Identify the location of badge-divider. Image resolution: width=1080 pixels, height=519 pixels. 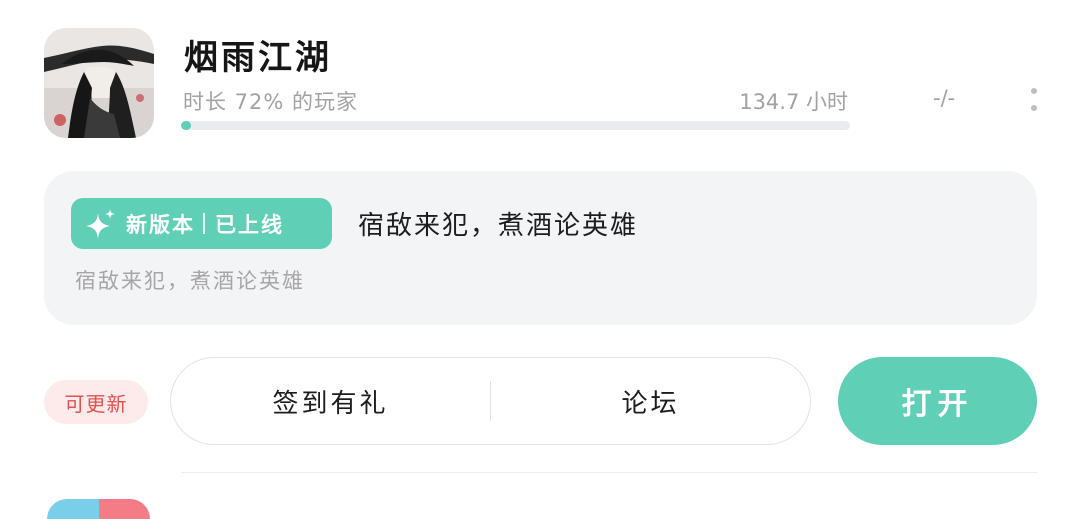
(204, 223).